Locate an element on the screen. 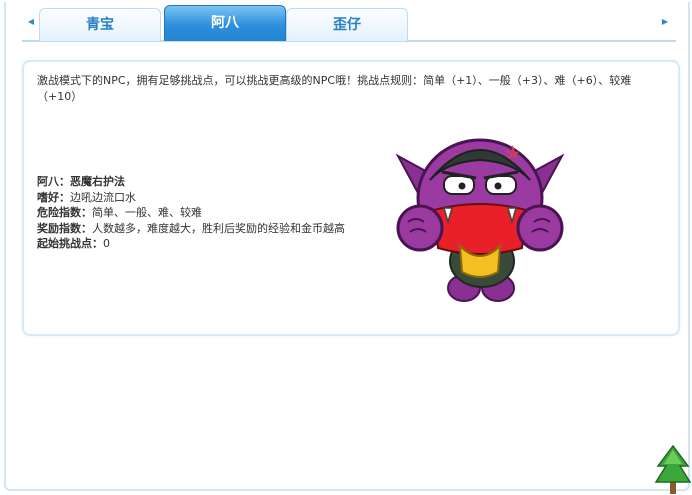 This screenshot has height=495, width=692. arrow-left-icon: ◀ is located at coordinates (31, 22).